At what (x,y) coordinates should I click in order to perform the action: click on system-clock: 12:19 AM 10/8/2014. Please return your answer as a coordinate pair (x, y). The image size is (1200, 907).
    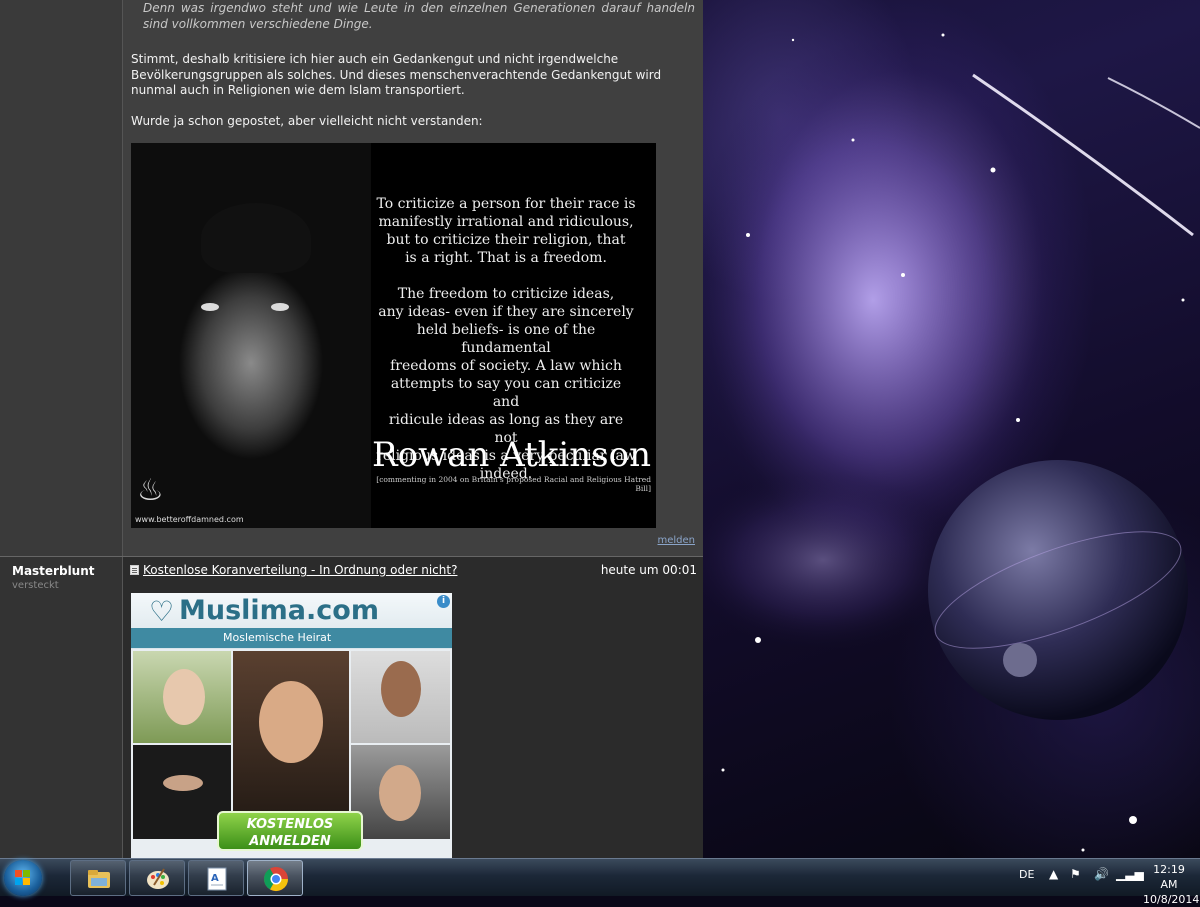
    Looking at the image, I should click on (1171, 884).